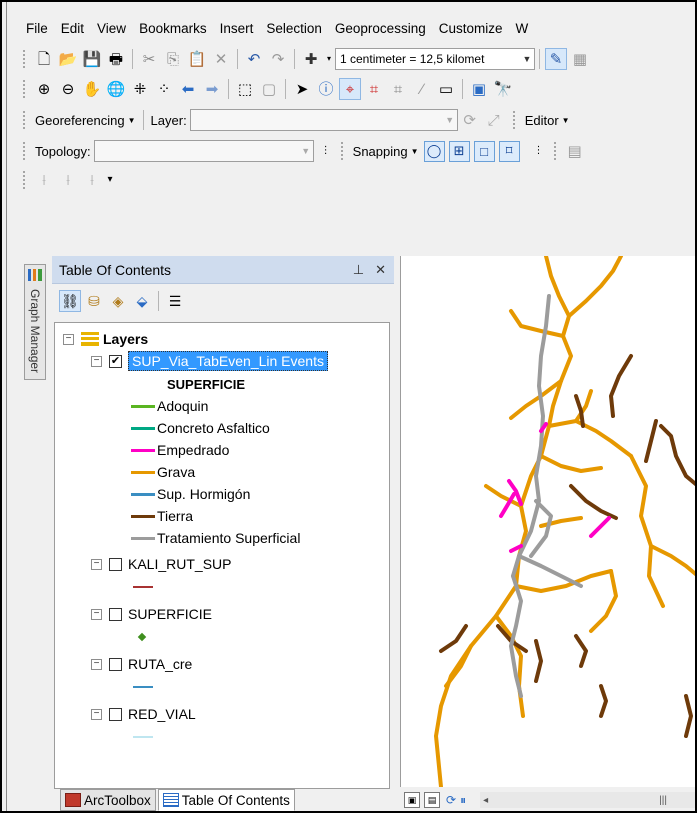  Describe the element at coordinates (169, 406) in the screenshot. I see `legend-class-adoquin: Adoquin` at that location.